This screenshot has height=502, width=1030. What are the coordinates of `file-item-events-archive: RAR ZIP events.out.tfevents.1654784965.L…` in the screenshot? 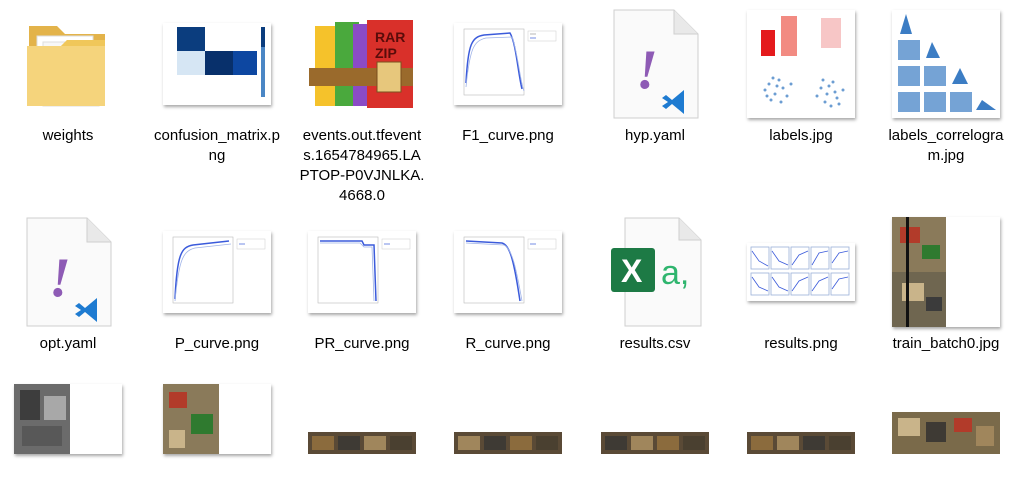 It's located at (362, 107).